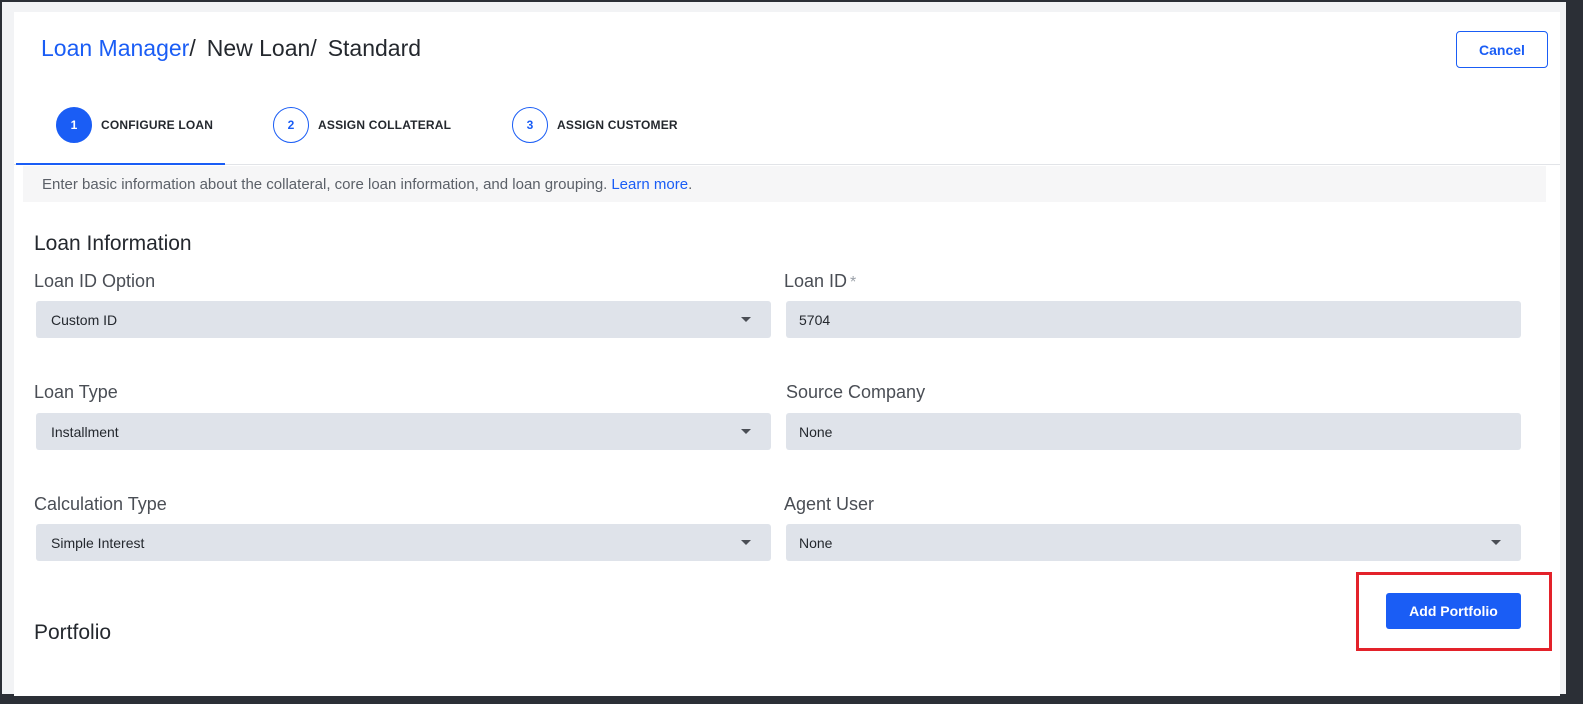  I want to click on loan-type-select: Installment, so click(403, 431).